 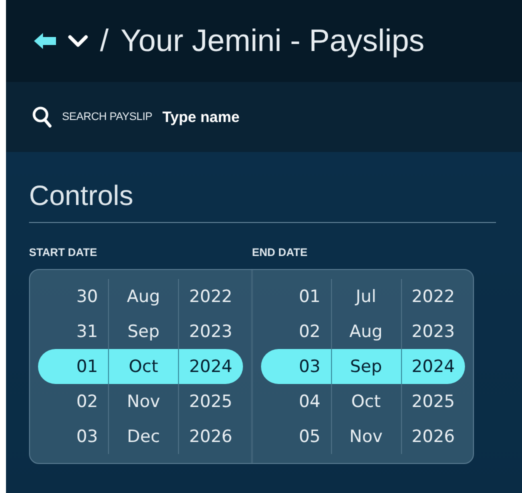 What do you see at coordinates (107, 117) in the screenshot?
I see `search-label: SEARCH PAYSLIP` at bounding box center [107, 117].